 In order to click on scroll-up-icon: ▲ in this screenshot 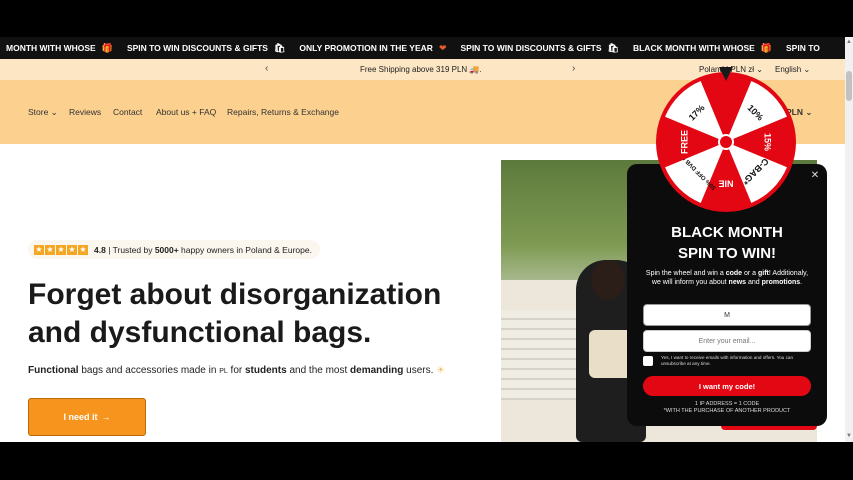, I will do `click(849, 42)`.